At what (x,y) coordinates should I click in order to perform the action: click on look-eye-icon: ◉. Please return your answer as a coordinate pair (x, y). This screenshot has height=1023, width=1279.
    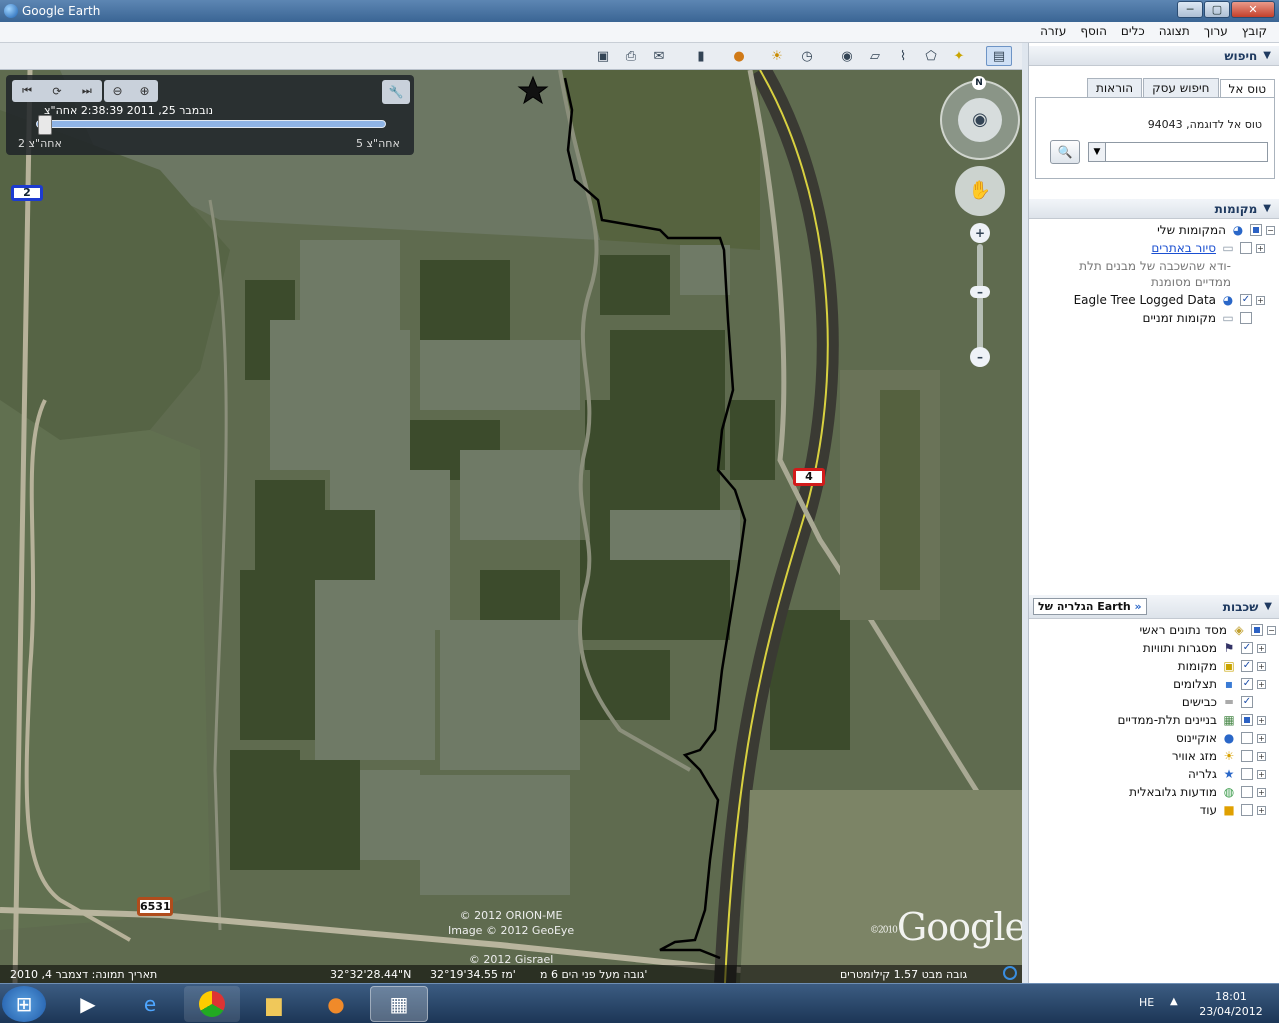
    Looking at the image, I should click on (980, 120).